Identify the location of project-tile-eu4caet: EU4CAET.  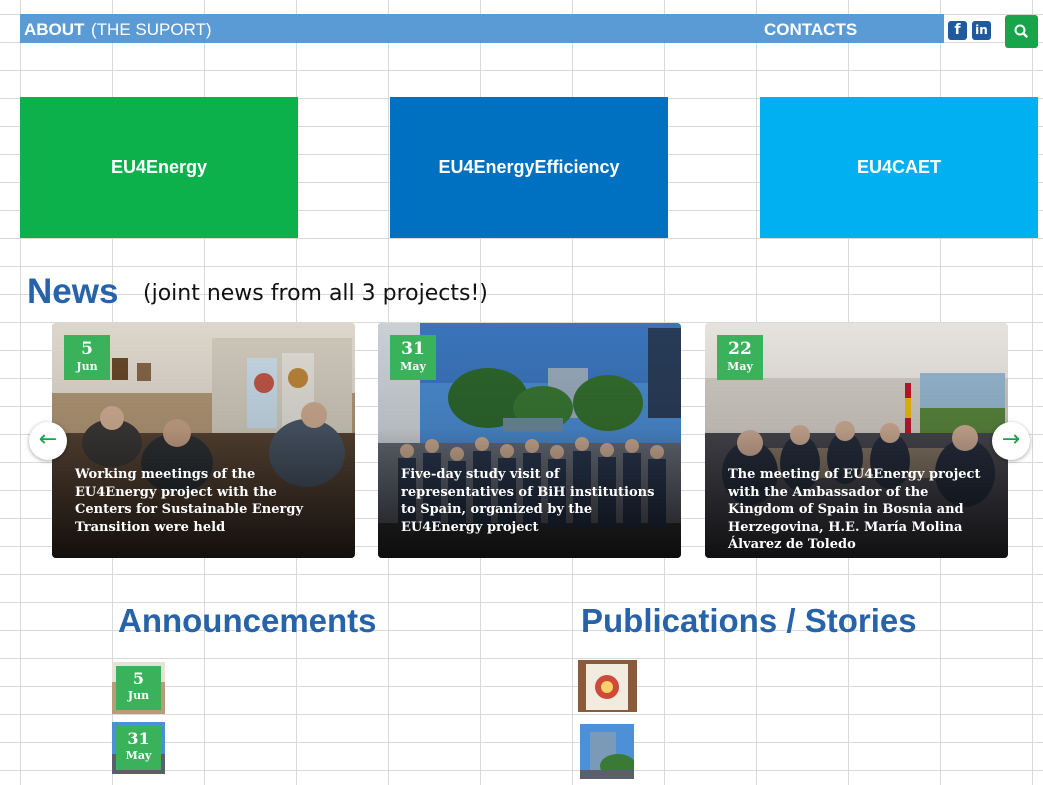
(899, 167).